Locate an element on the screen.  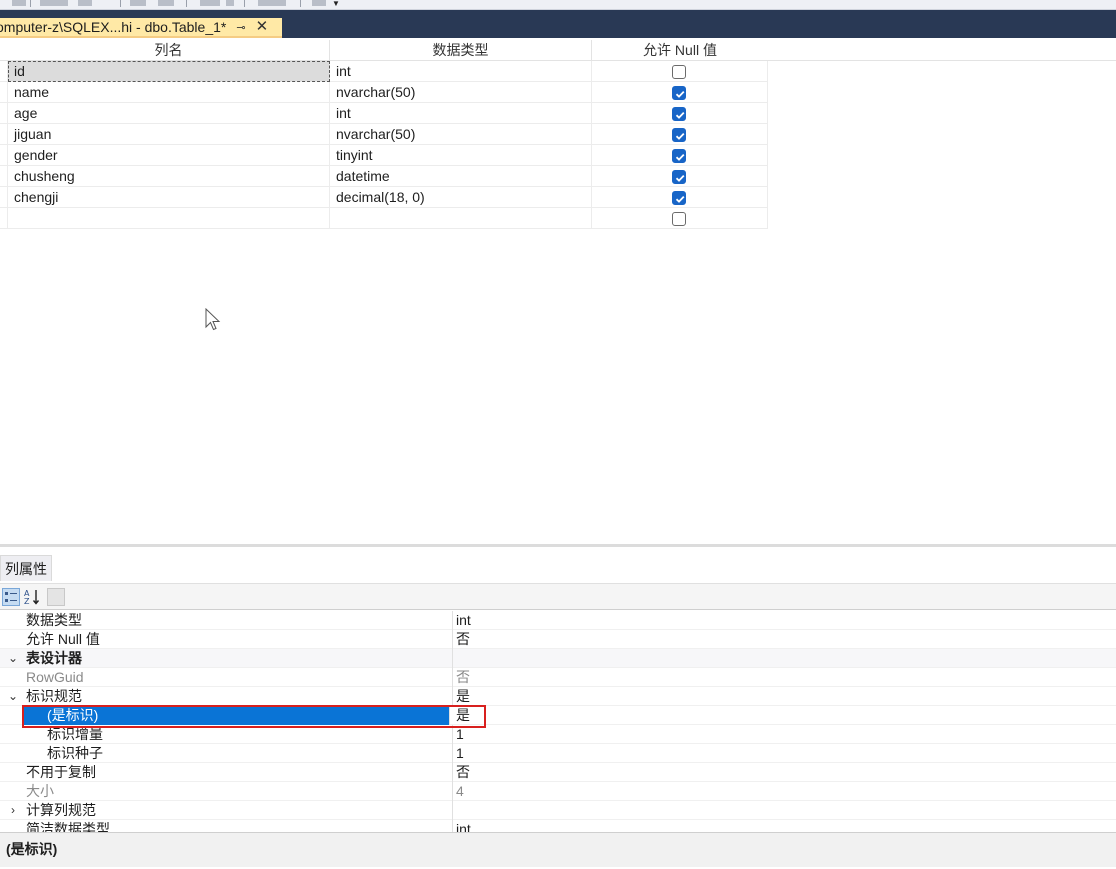
document-tab-table-1: omputer-z\SQLEX...hi - dbo.Table_1* ⊸ ✕ is located at coordinates (141, 28).